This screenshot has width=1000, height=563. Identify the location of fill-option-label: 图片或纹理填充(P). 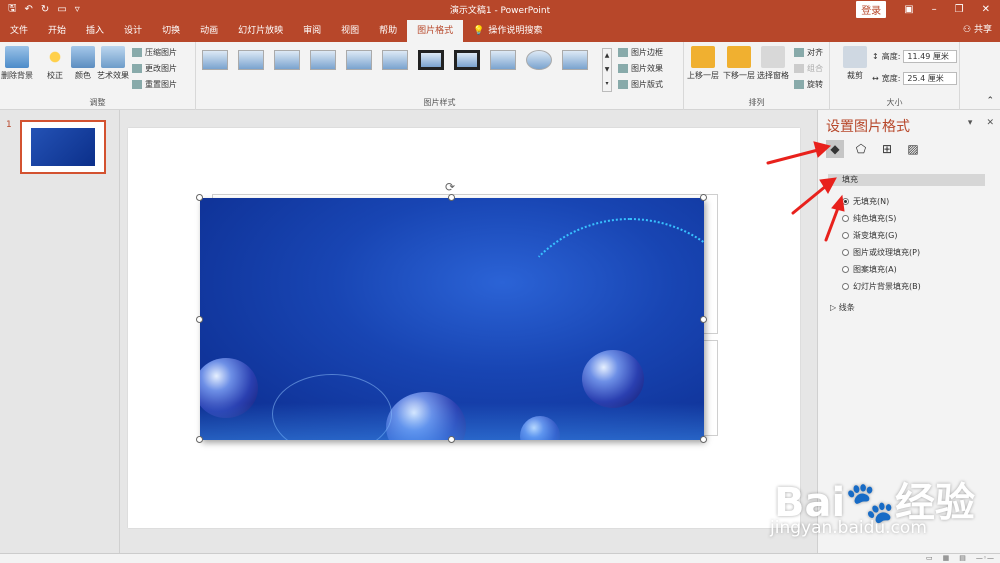
(887, 252).